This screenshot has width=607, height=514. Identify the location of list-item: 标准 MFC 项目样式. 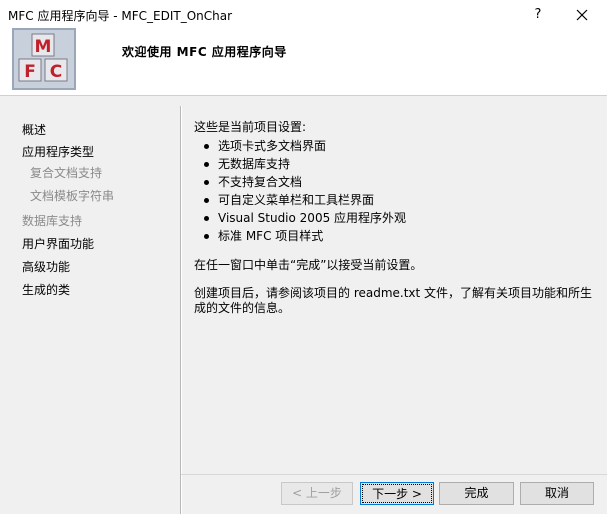
(394, 236).